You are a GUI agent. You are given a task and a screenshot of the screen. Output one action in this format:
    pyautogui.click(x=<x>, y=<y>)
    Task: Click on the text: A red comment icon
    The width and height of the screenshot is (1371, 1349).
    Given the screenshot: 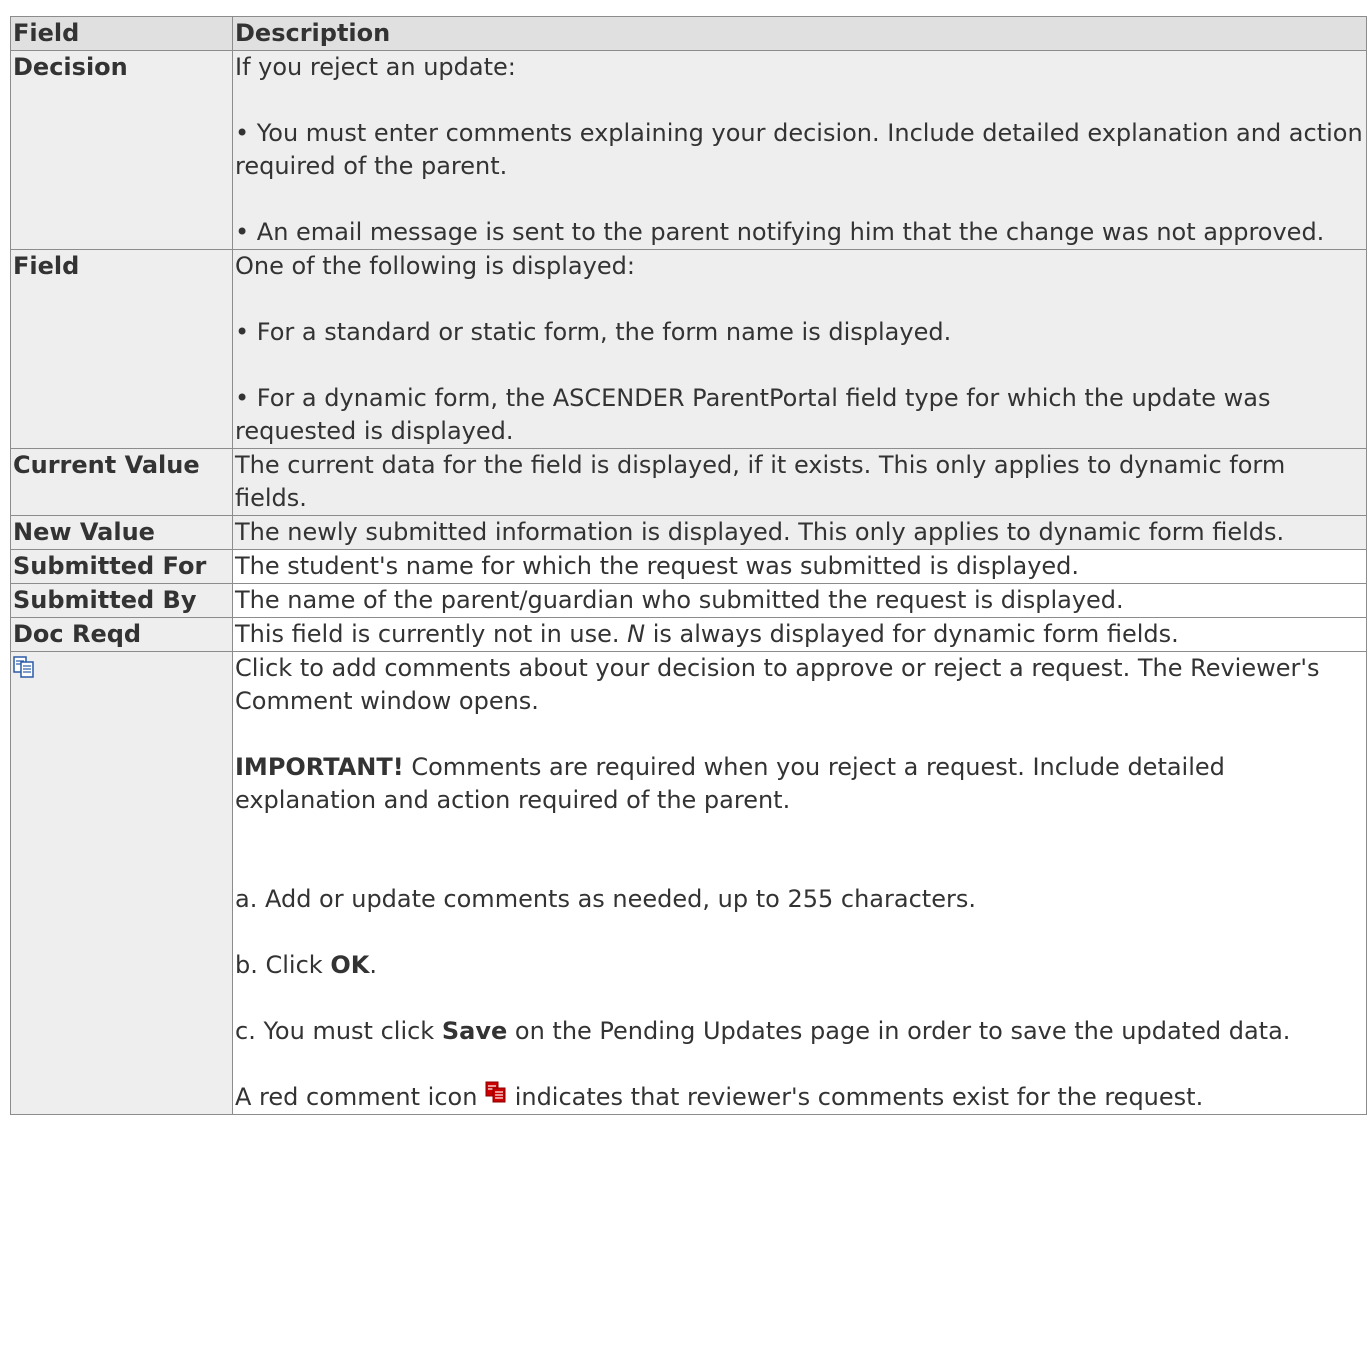 What is the action you would take?
    pyautogui.click(x=360, y=1097)
    